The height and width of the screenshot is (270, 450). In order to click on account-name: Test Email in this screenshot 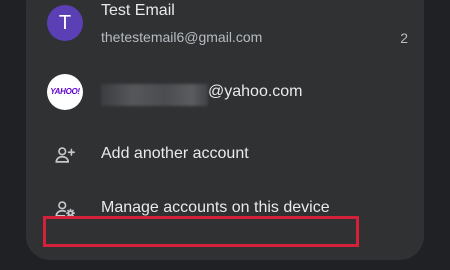, I will do `click(138, 10)`.